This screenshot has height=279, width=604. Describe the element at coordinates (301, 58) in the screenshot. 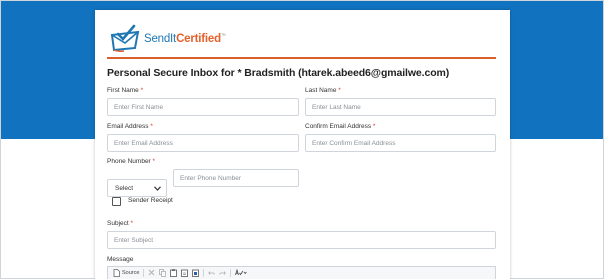

I see `header-divider` at that location.